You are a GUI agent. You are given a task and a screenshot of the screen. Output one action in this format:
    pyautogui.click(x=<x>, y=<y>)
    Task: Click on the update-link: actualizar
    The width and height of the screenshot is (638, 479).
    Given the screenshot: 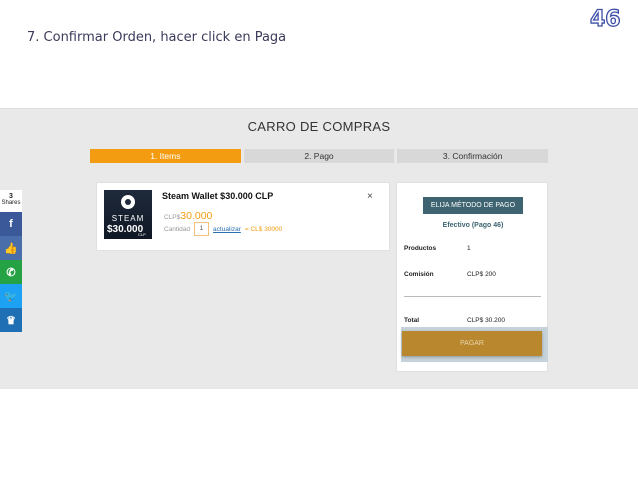 What is the action you would take?
    pyautogui.click(x=227, y=229)
    